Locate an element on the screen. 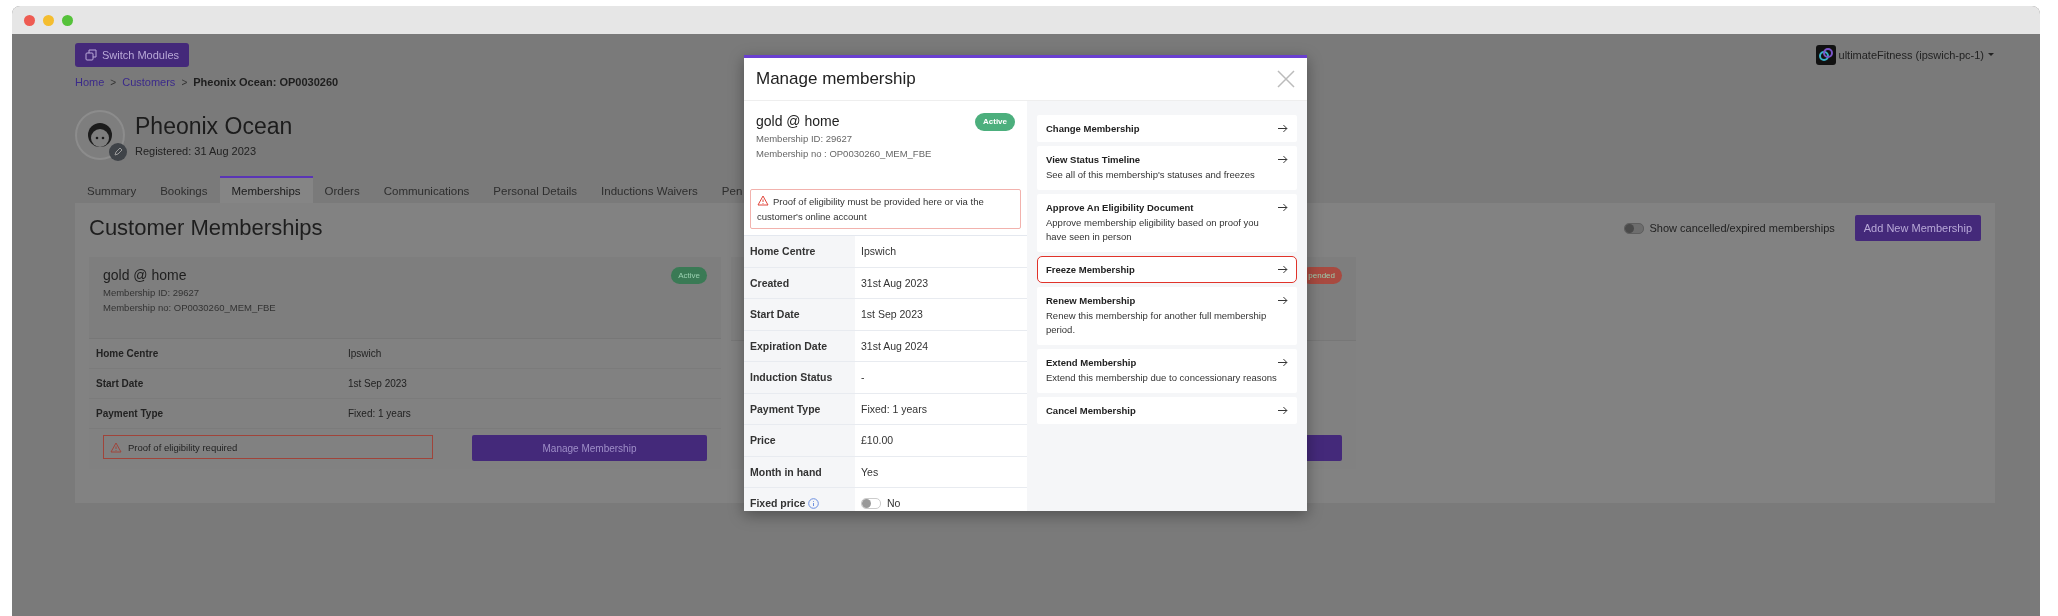 This screenshot has height=616, width=2058. action-title: Cancel Membership is located at coordinates (1091, 410).